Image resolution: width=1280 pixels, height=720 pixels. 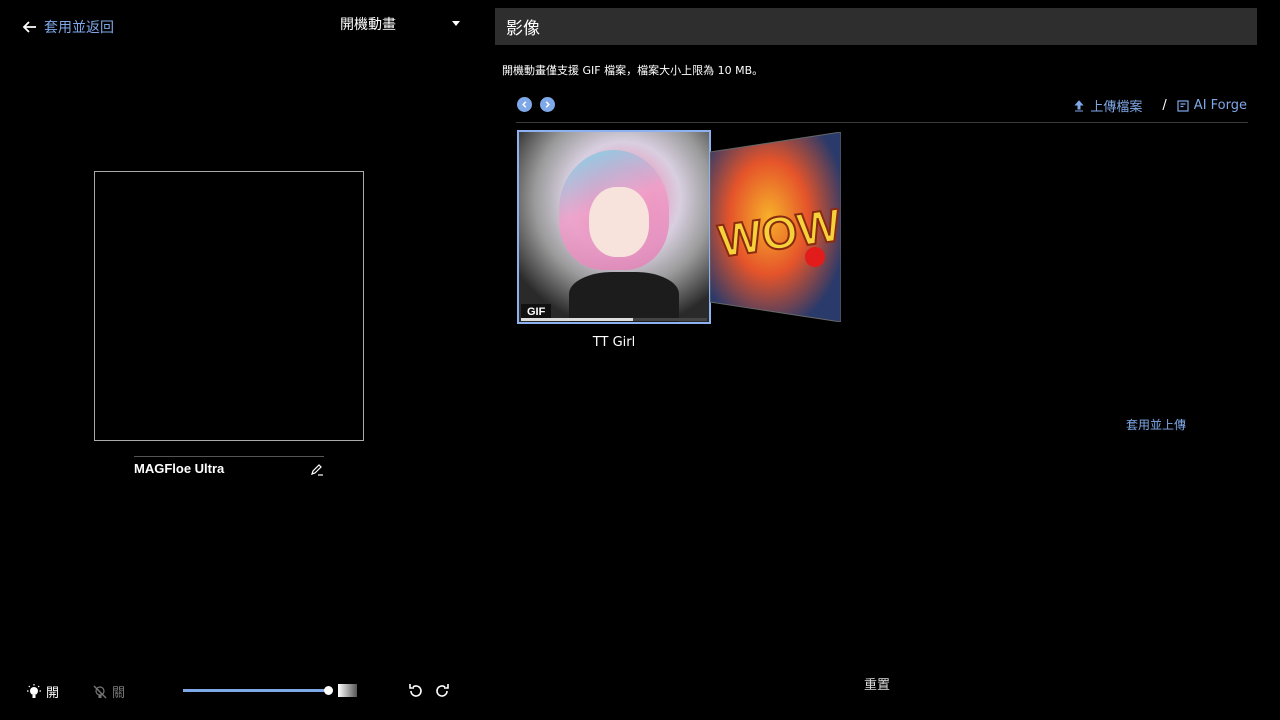 I want to click on gallery-toolbar: 上傳檔案 / AI Forge, so click(x=1160, y=105).